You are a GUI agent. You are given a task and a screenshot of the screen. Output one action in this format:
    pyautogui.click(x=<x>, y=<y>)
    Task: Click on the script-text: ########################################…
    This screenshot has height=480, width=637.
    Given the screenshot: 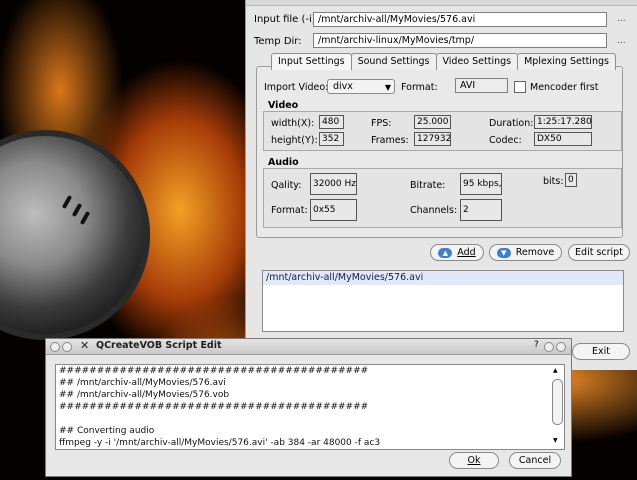 What is the action you would take?
    pyautogui.click(x=310, y=407)
    